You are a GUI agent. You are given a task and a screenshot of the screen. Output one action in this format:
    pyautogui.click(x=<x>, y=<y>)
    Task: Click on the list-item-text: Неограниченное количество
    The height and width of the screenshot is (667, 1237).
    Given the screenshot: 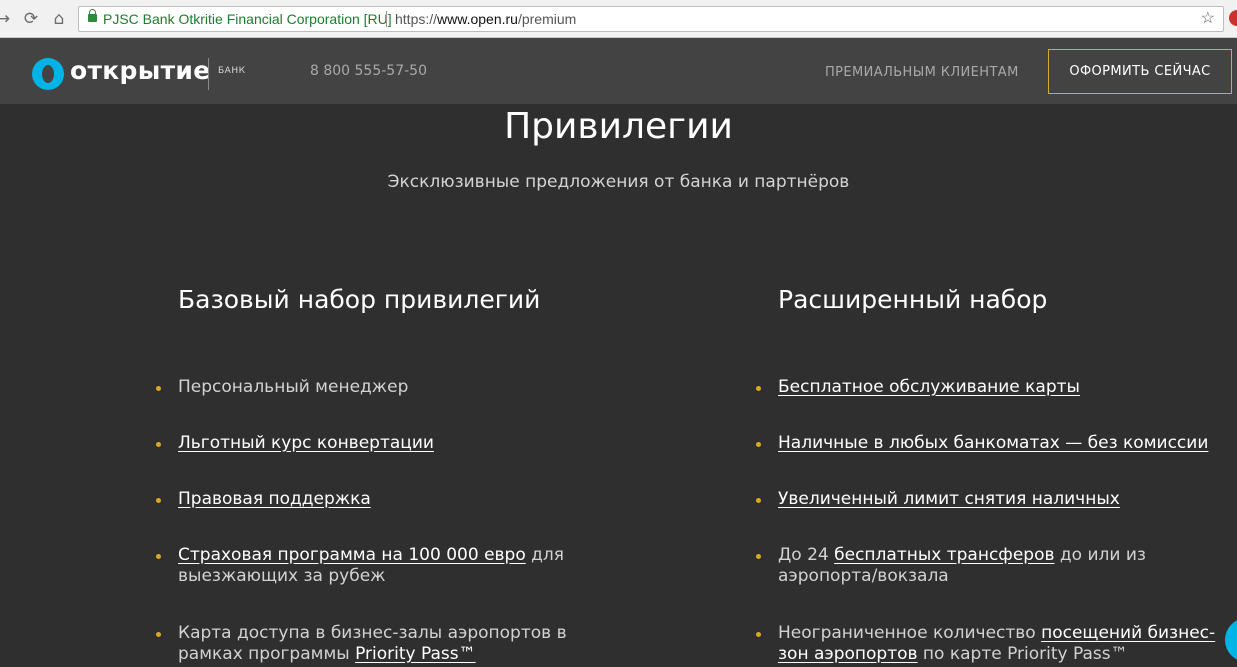 What is the action you would take?
    pyautogui.click(x=910, y=633)
    